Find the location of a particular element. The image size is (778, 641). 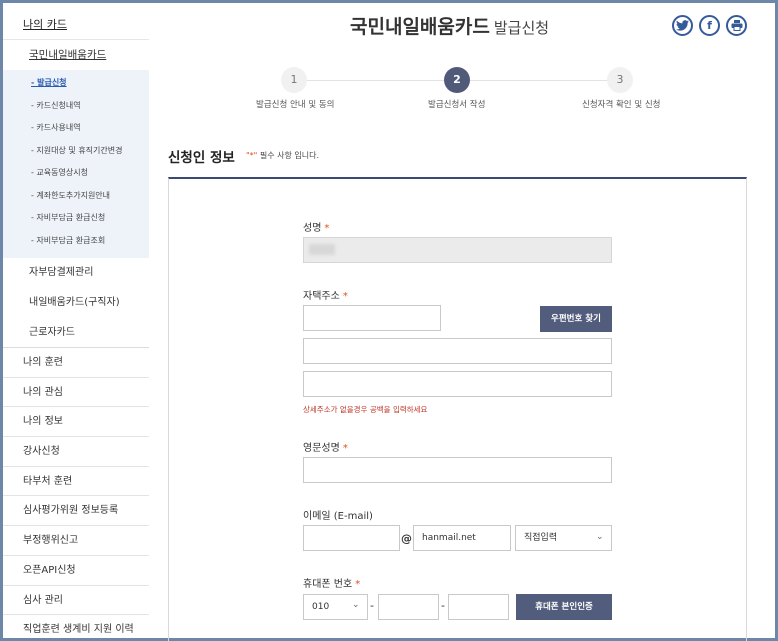

section-title: 신청인 정보 is located at coordinates (201, 158).